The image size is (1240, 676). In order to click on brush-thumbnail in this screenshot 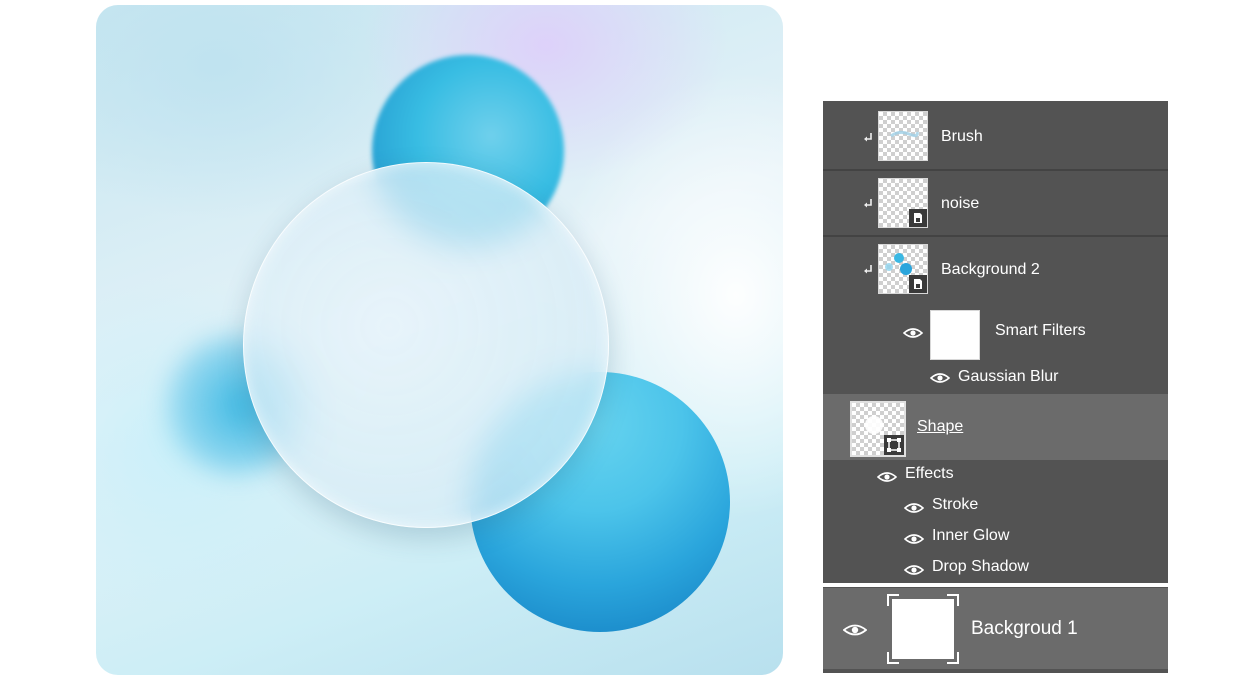, I will do `click(903, 136)`.